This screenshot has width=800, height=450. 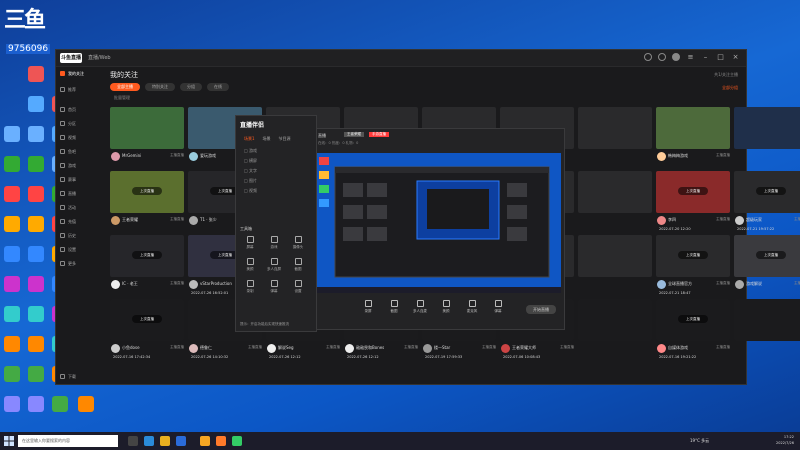 I want to click on app-logo: 斗鱼直播, so click(x=71, y=58).